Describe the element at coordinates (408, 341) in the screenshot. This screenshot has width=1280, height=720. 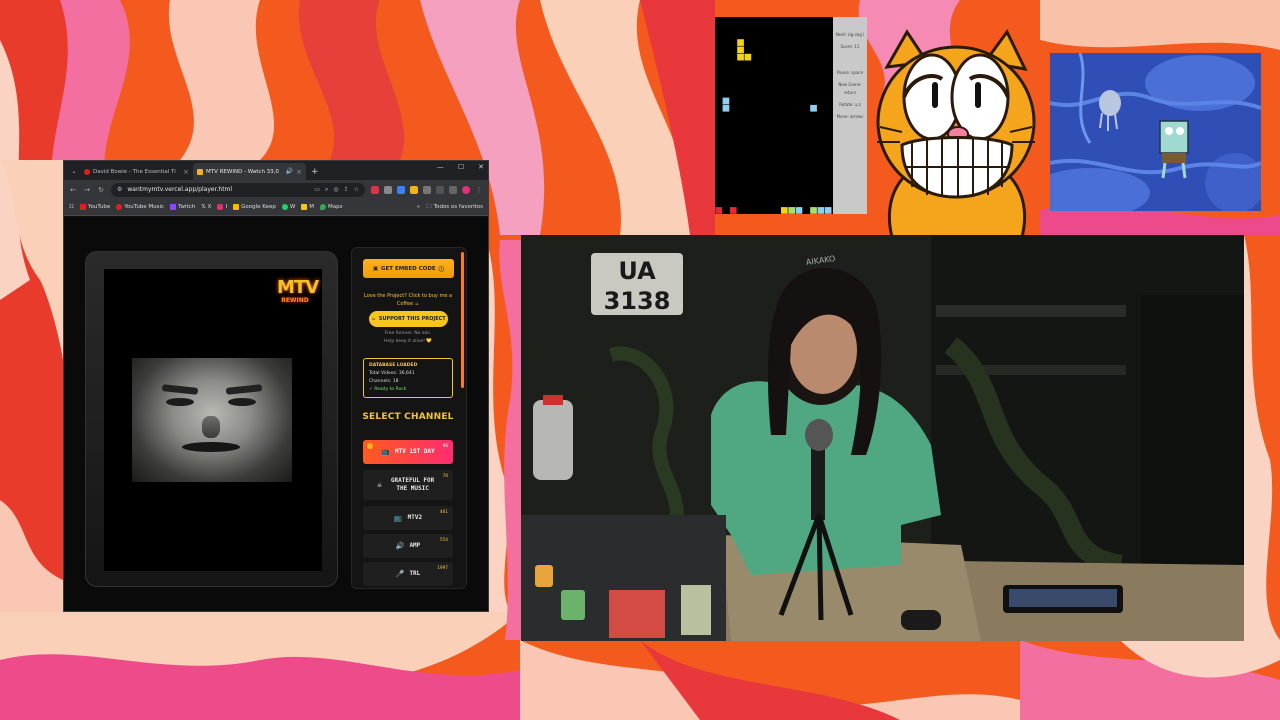
I see `free-text-line-2: Help keep it alive! 💛` at that location.